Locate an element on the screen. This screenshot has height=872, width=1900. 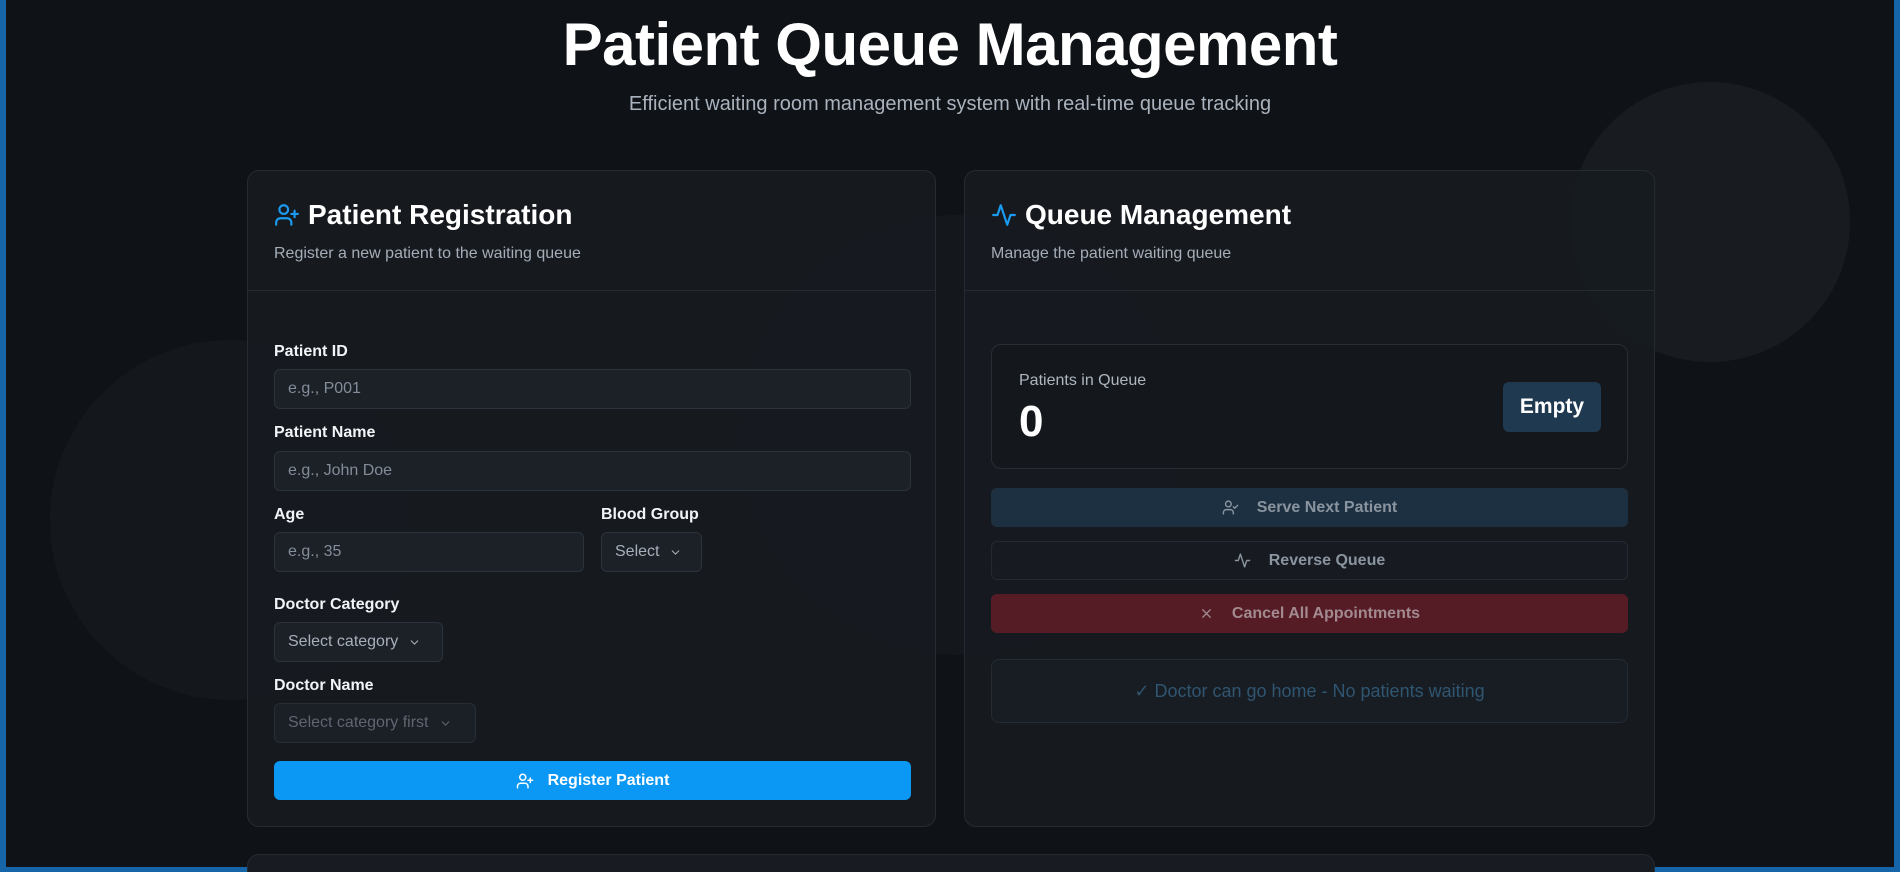
cancel-all-appointments-button: Cancel All Appointments is located at coordinates (1309, 613).